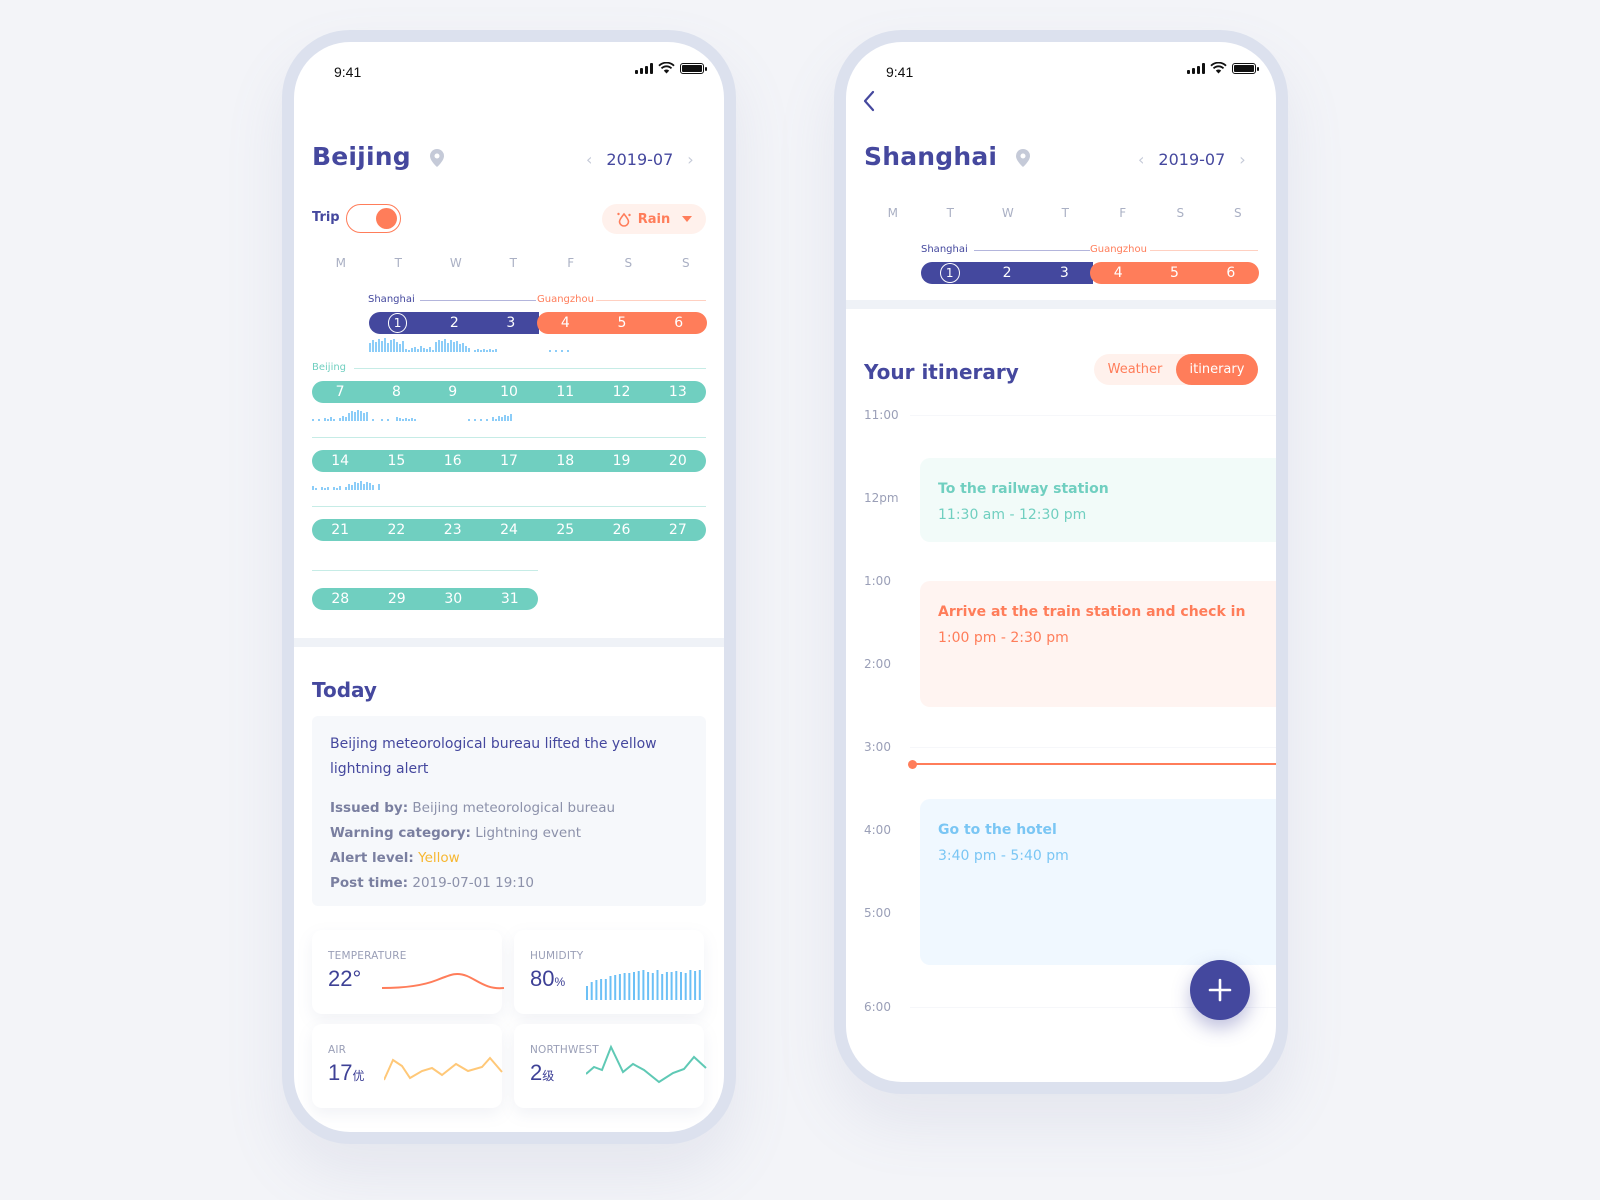 The height and width of the screenshot is (1200, 1600). I want to click on day-cell: 29, so click(397, 599).